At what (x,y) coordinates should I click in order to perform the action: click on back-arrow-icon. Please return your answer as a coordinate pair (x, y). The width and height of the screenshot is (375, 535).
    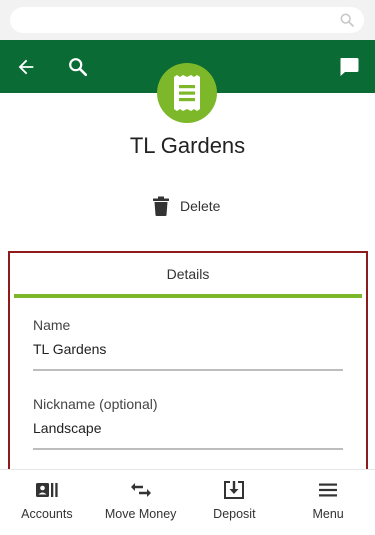
    Looking at the image, I should click on (26, 67).